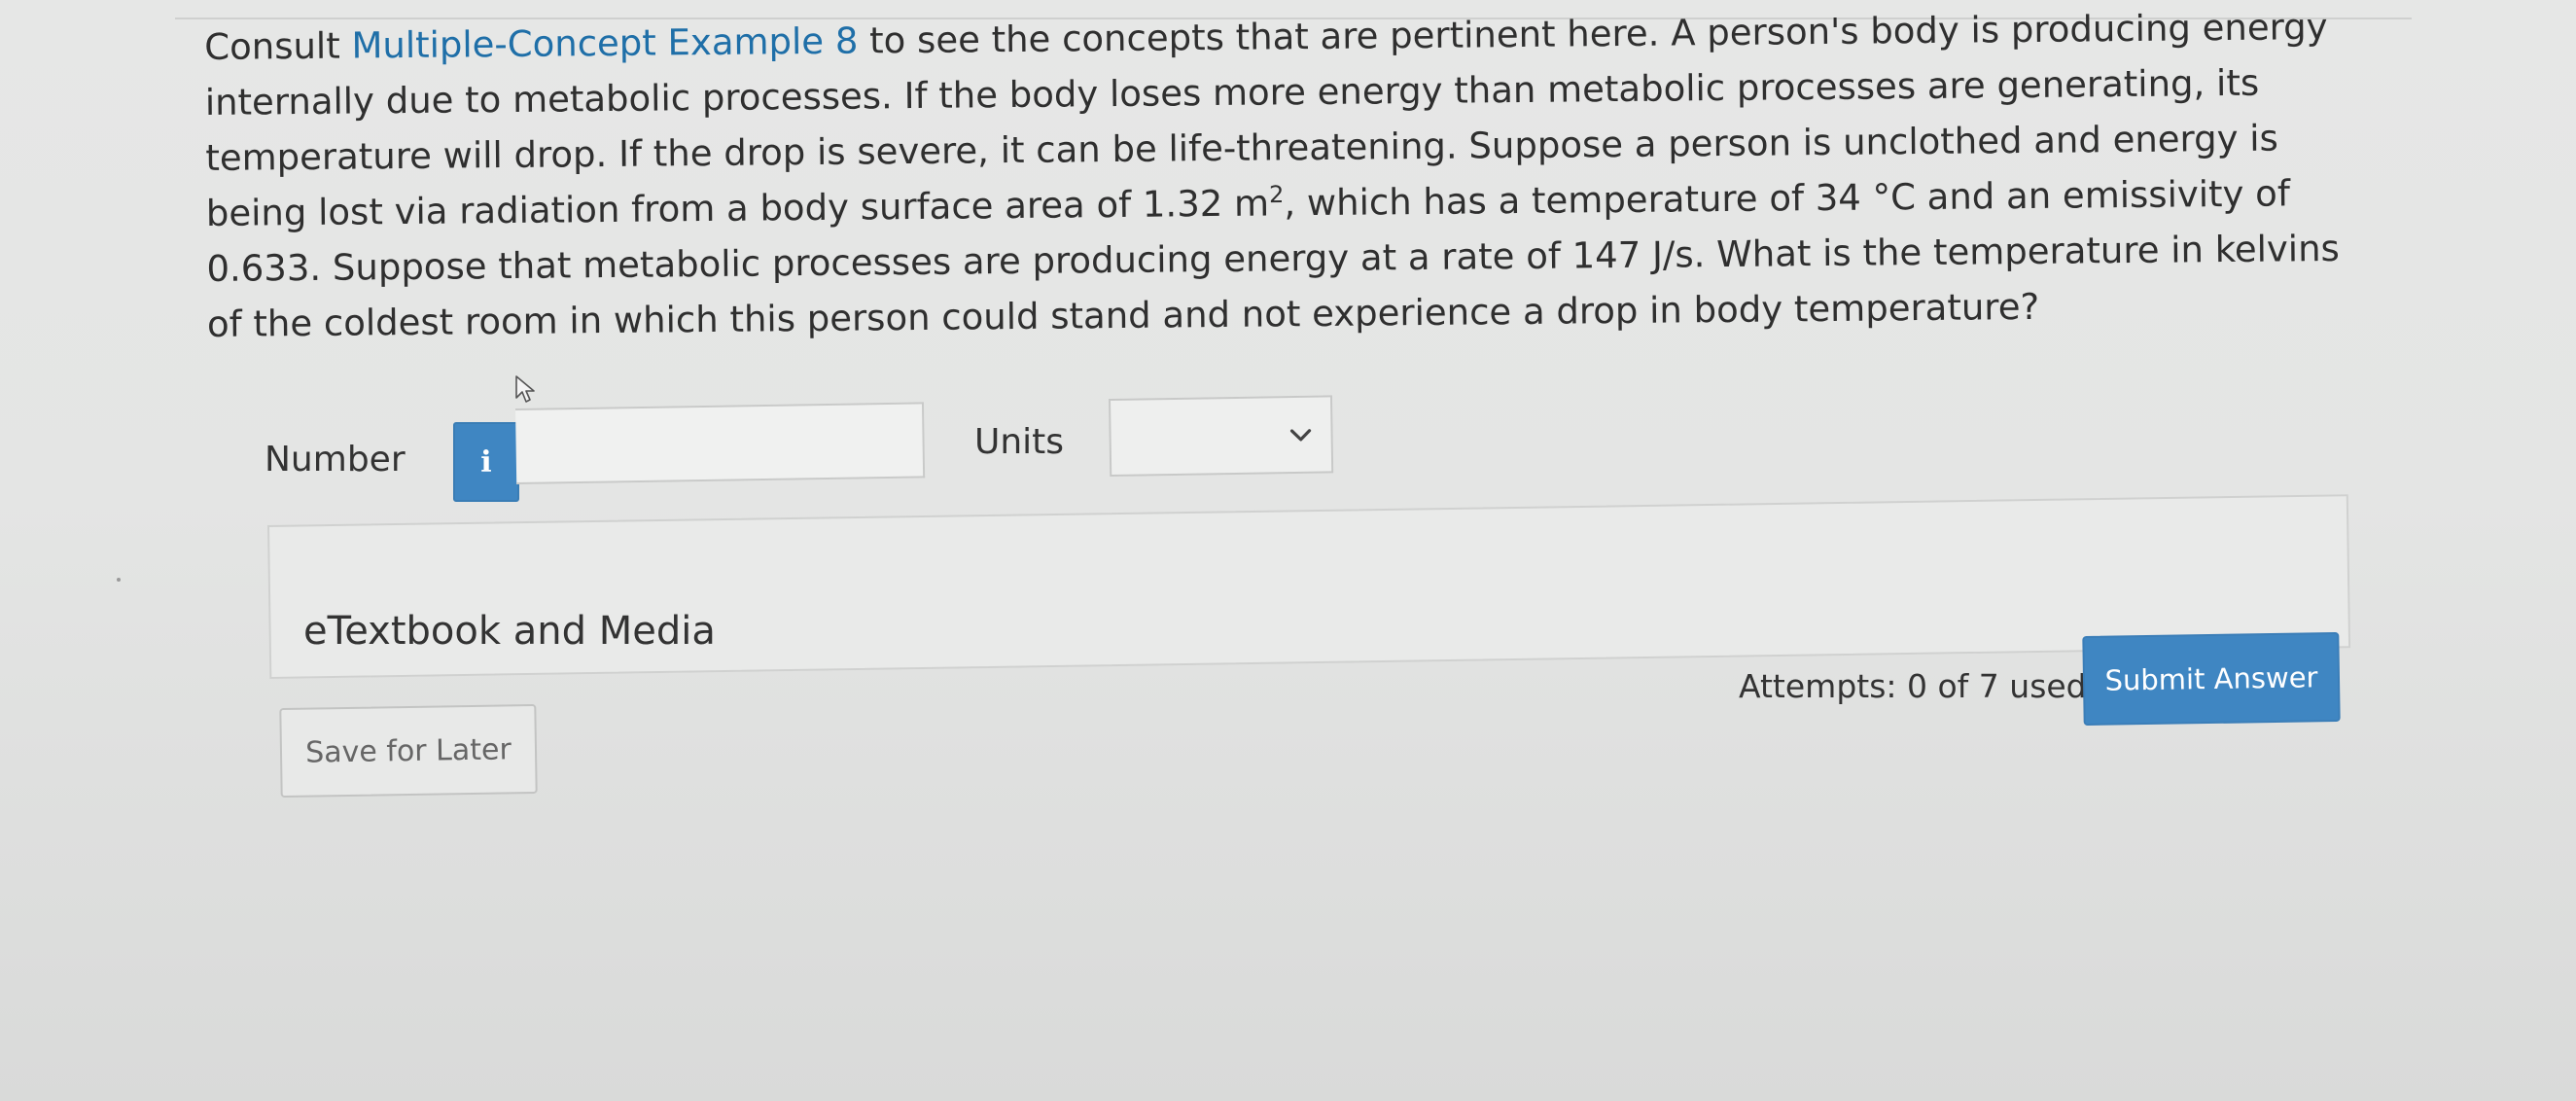  What do you see at coordinates (335, 460) in the screenshot?
I see `number-label: Number` at bounding box center [335, 460].